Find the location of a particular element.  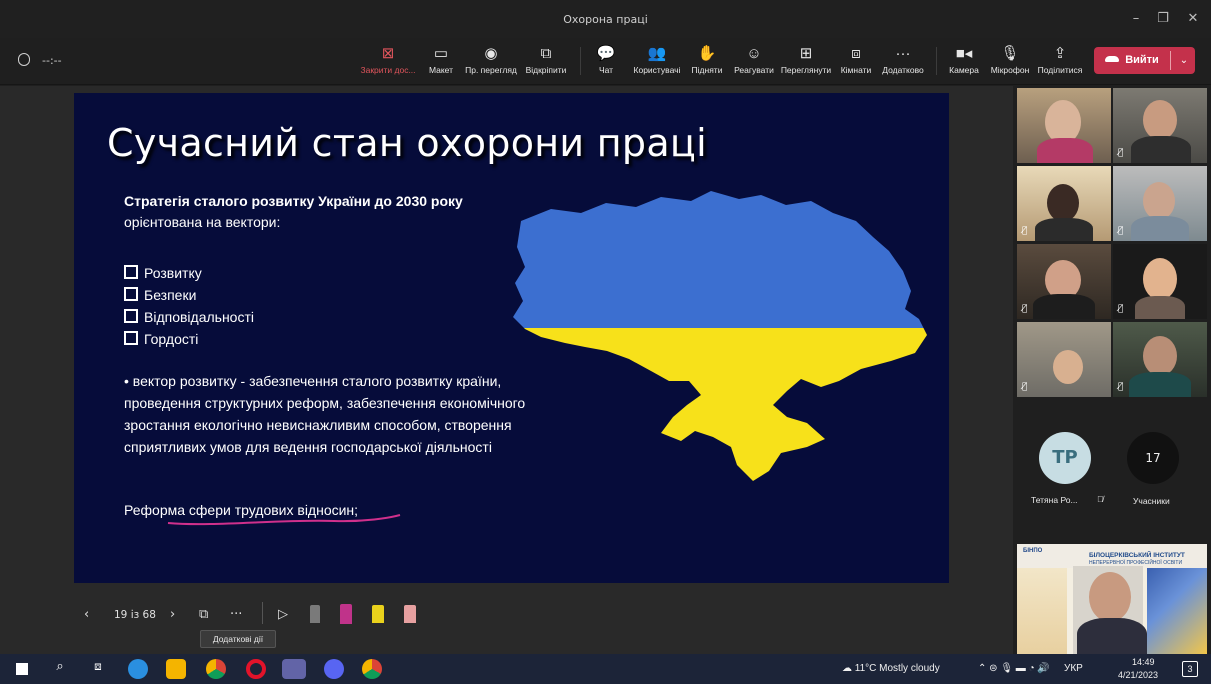

mic-icon: 🎙 is located at coordinates (1010, 53).